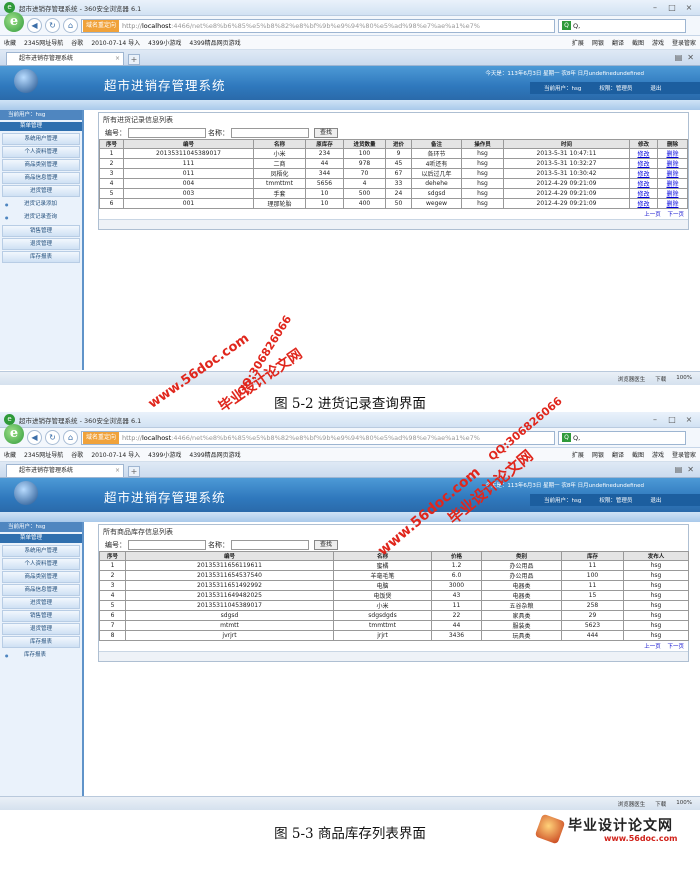  What do you see at coordinates (41, 204) in the screenshot?
I see `sidebar-subitem: 进货记录添加` at bounding box center [41, 204].